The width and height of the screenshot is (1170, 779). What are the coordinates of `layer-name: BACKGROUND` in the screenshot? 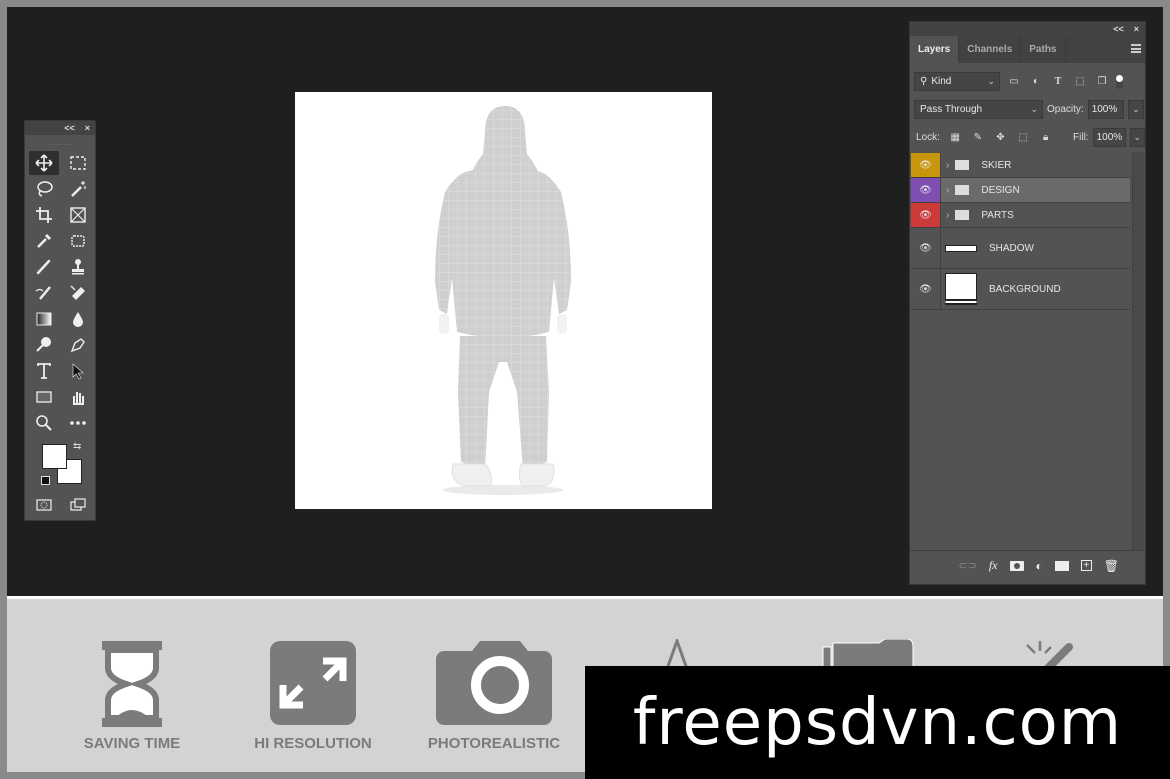 It's located at (1025, 289).